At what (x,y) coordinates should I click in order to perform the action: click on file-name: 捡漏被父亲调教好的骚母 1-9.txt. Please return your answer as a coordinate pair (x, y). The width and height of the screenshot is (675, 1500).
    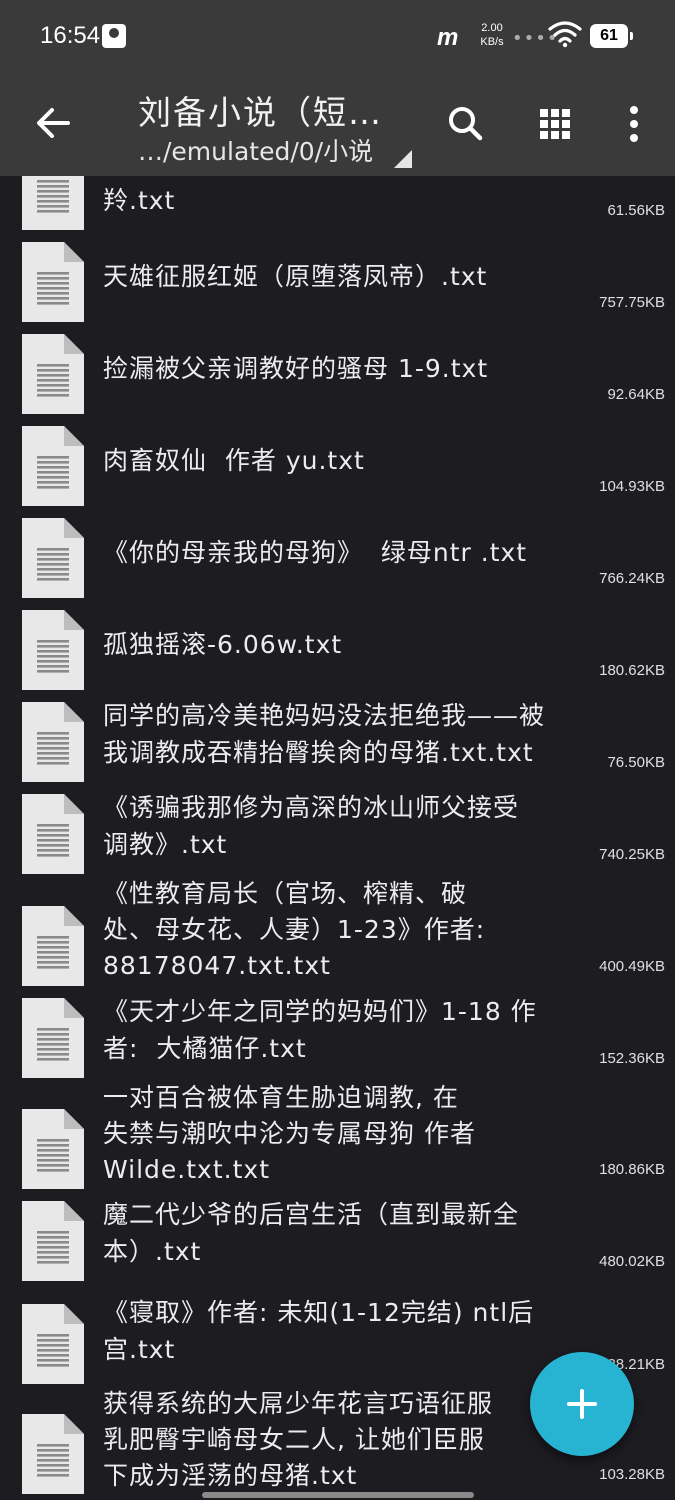
    Looking at the image, I should click on (363, 368).